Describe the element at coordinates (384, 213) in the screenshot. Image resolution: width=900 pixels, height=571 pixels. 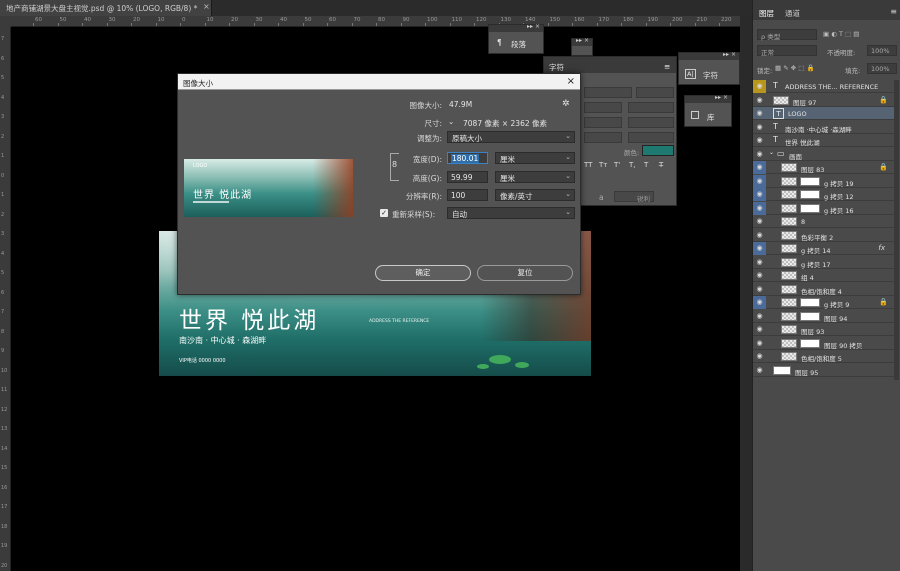
I see `resample-checkbox: ✓` at that location.